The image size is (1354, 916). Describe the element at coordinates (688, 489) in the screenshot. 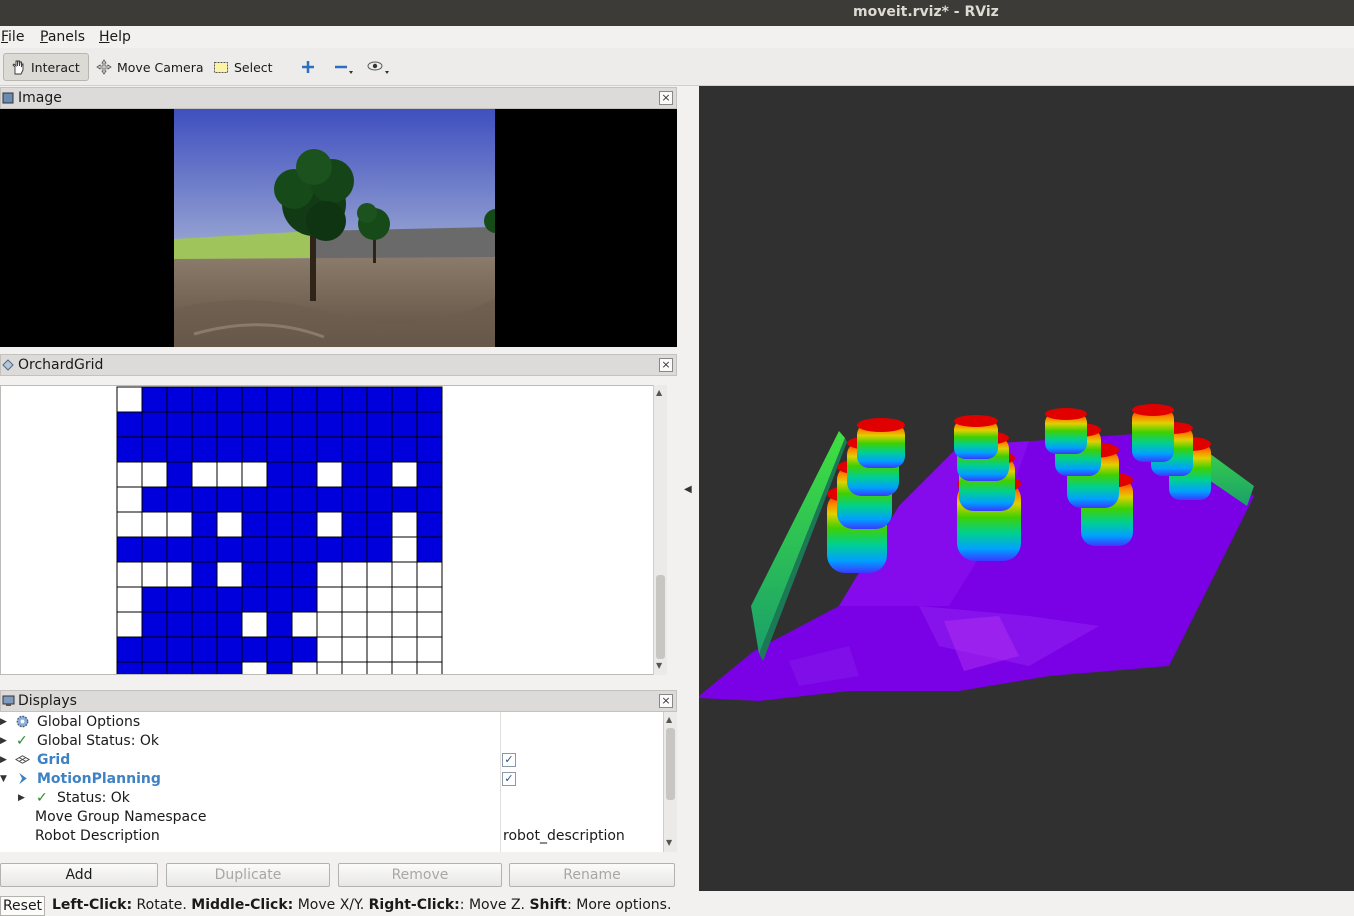

I see `collapse-dock-arrow-icon: ◀` at that location.